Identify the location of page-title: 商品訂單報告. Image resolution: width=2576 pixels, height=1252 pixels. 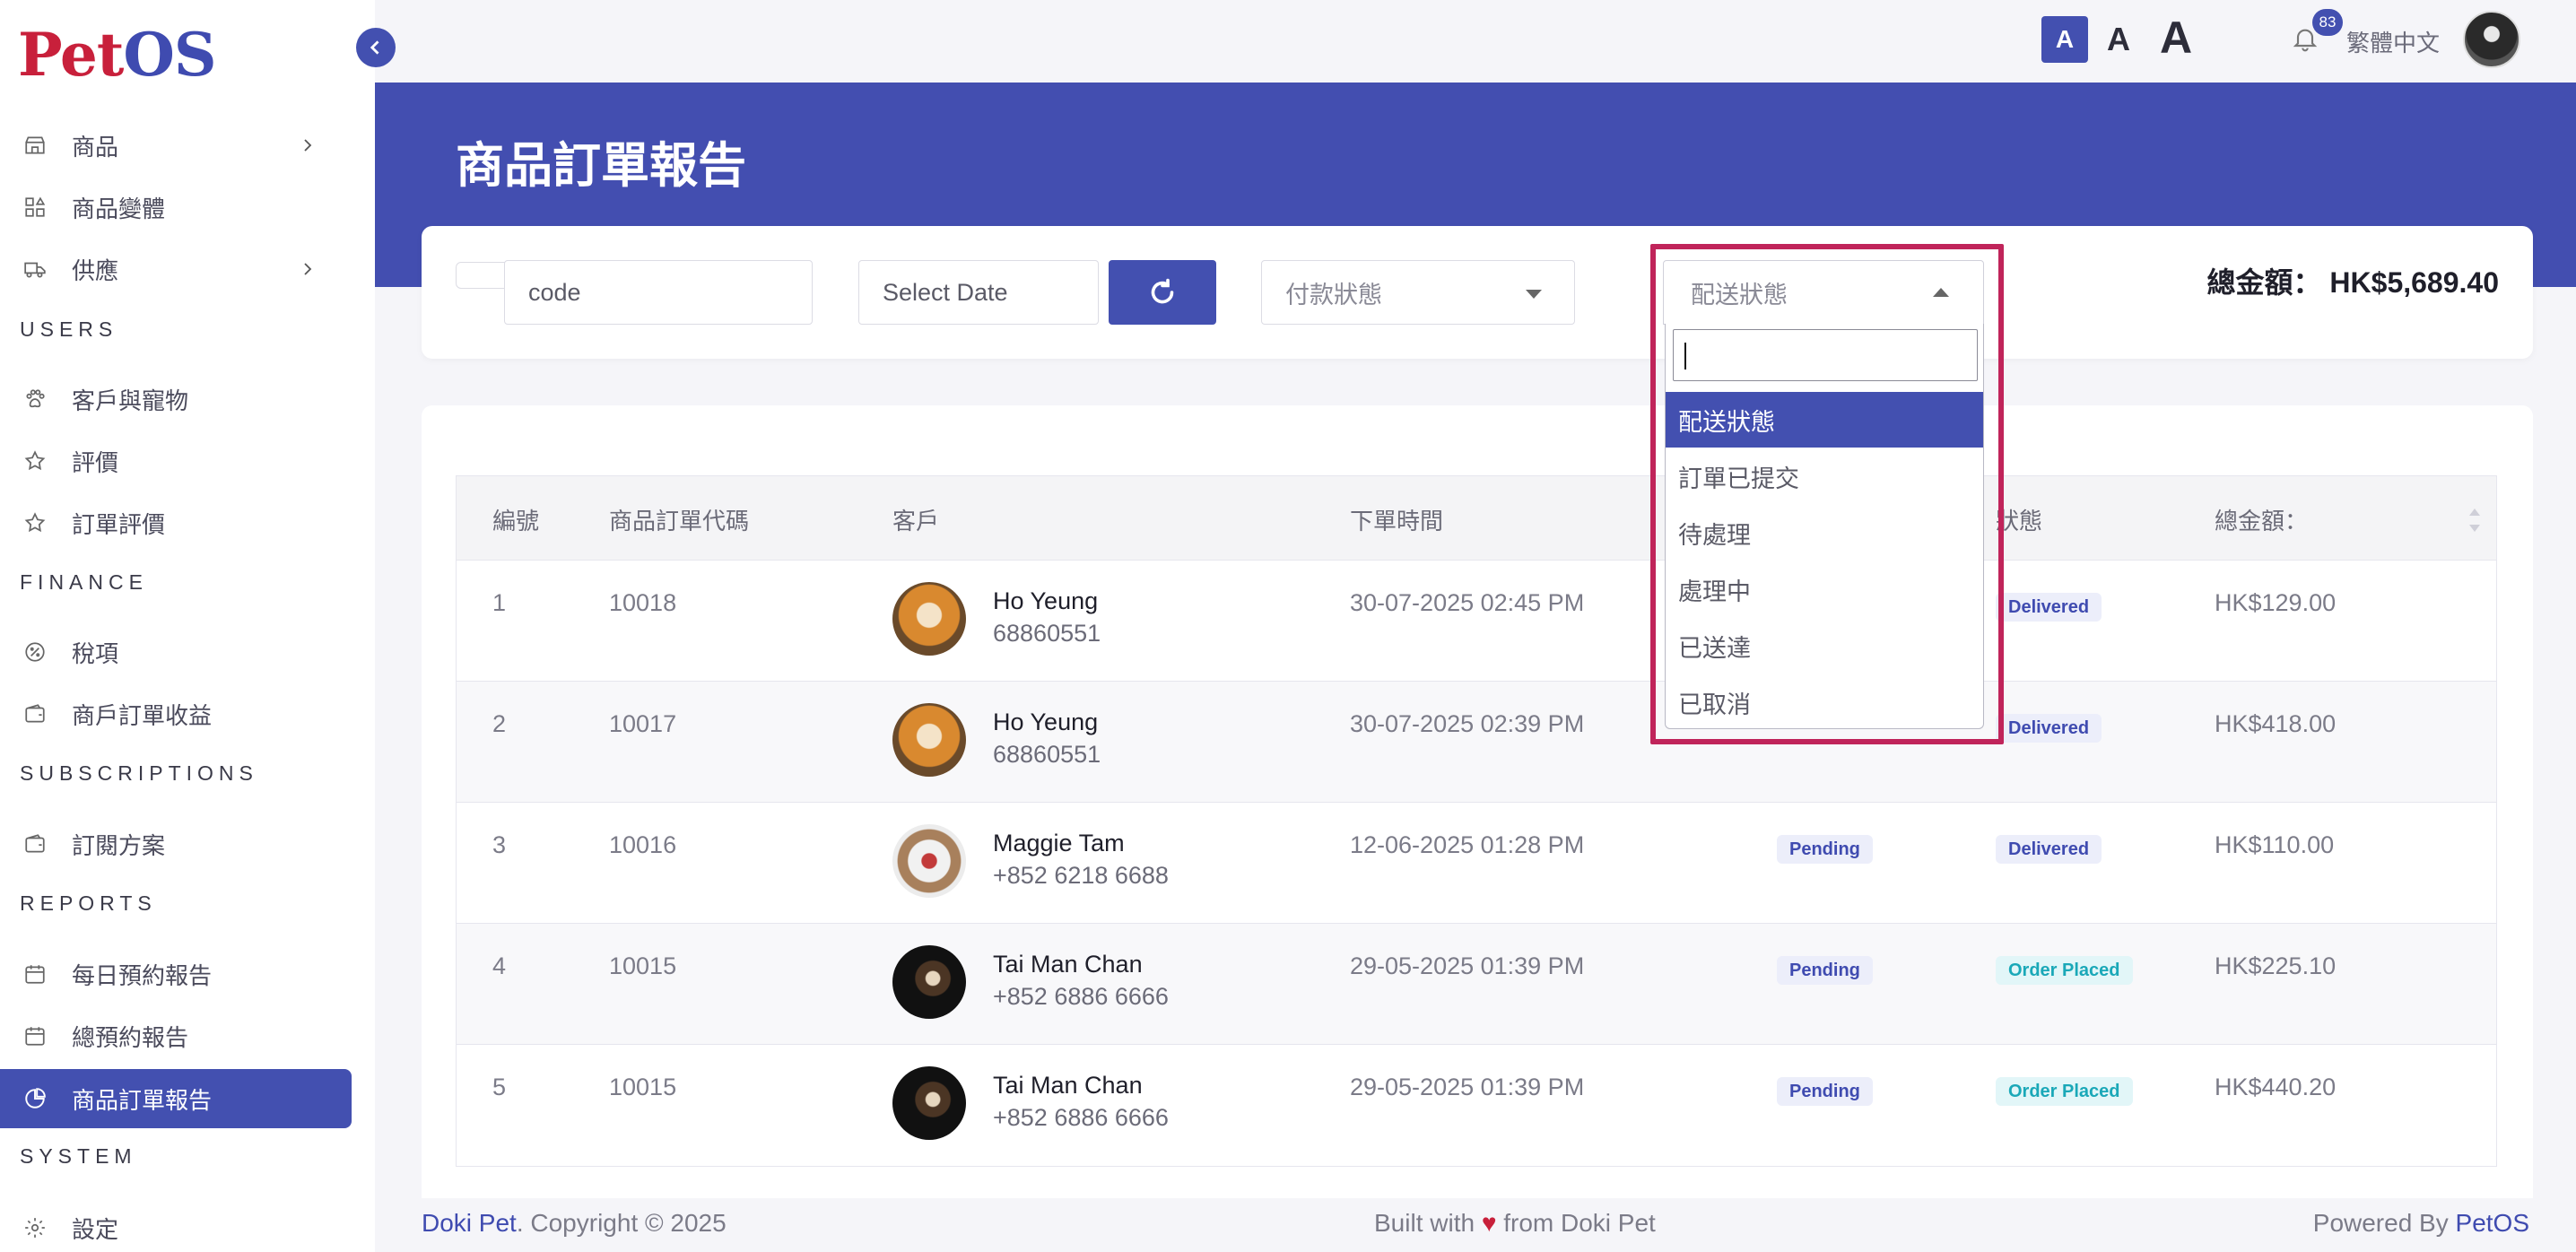
(601, 166).